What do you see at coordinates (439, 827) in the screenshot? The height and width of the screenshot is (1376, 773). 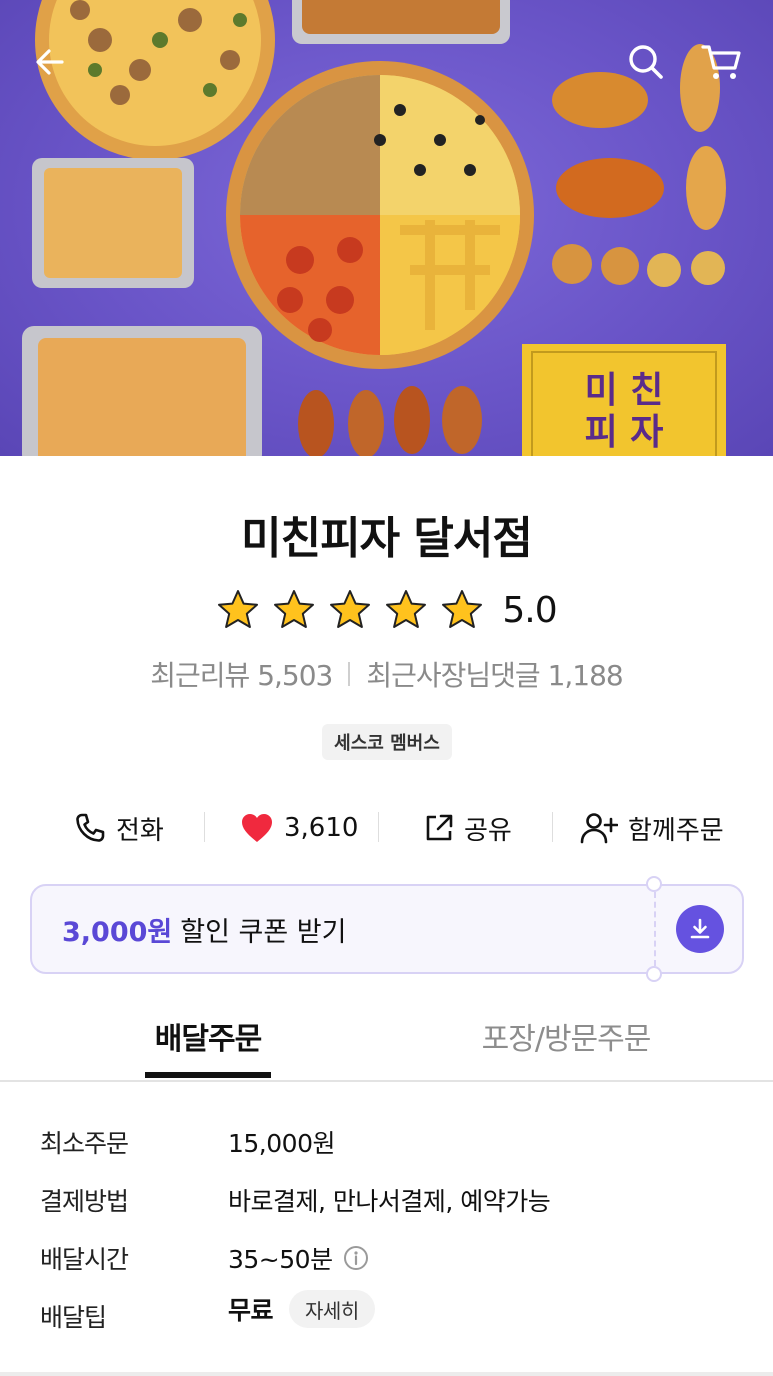 I see `share-icon` at bounding box center [439, 827].